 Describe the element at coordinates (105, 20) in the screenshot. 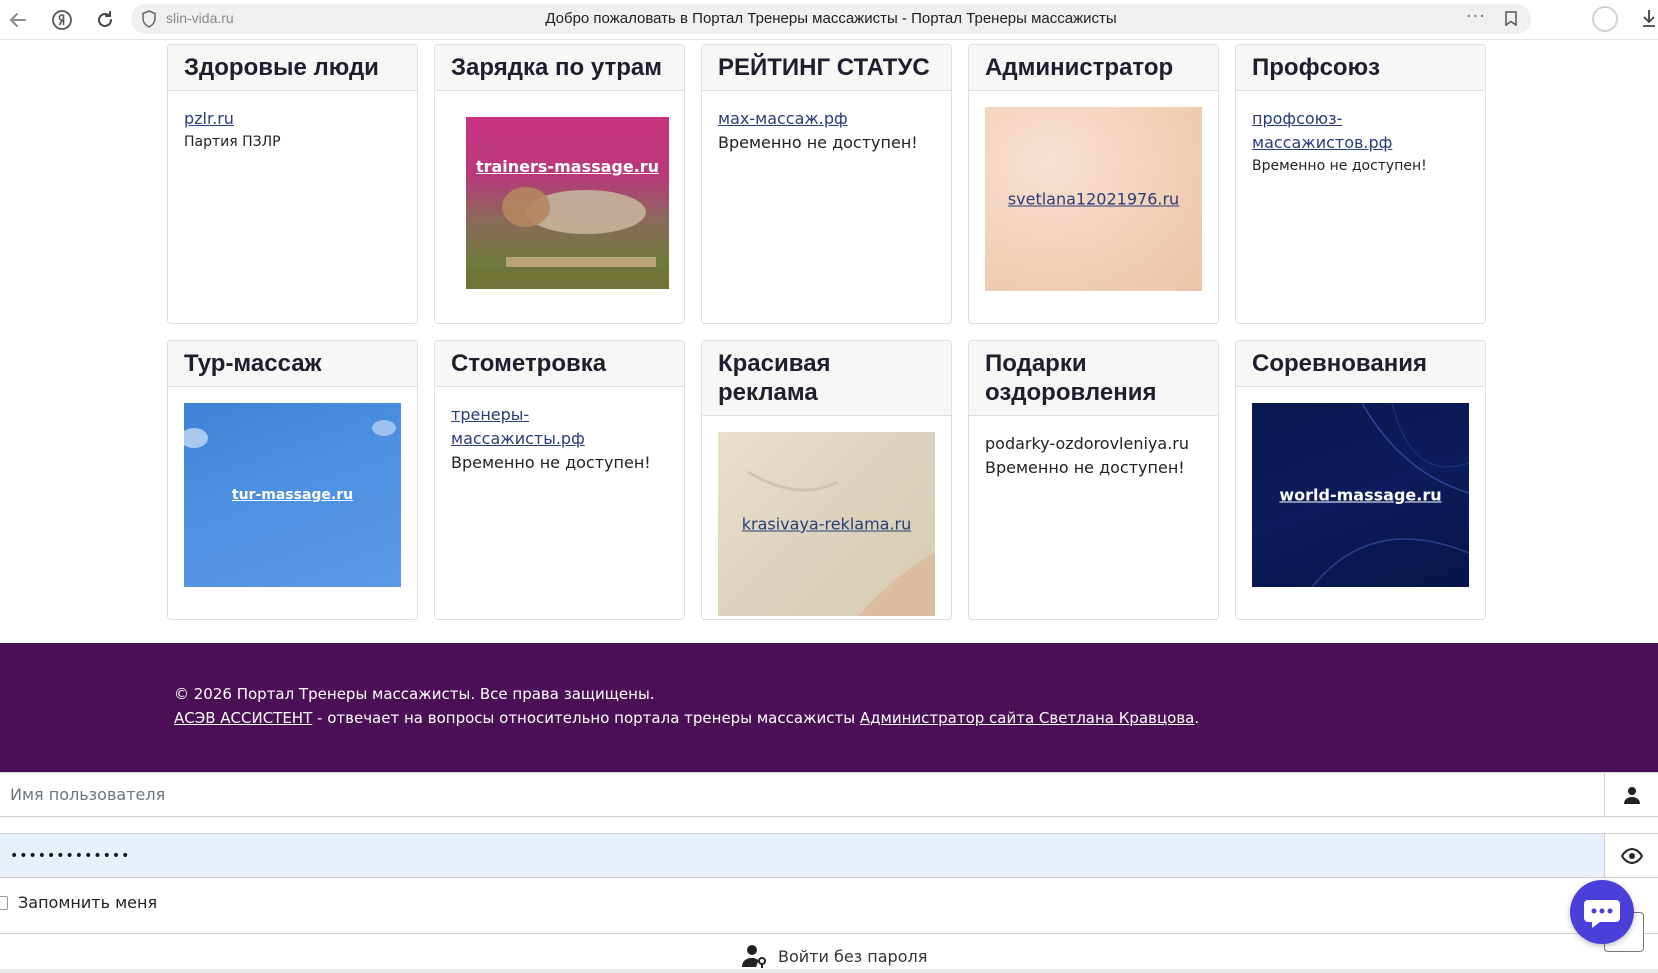

I see `reload-icon` at that location.